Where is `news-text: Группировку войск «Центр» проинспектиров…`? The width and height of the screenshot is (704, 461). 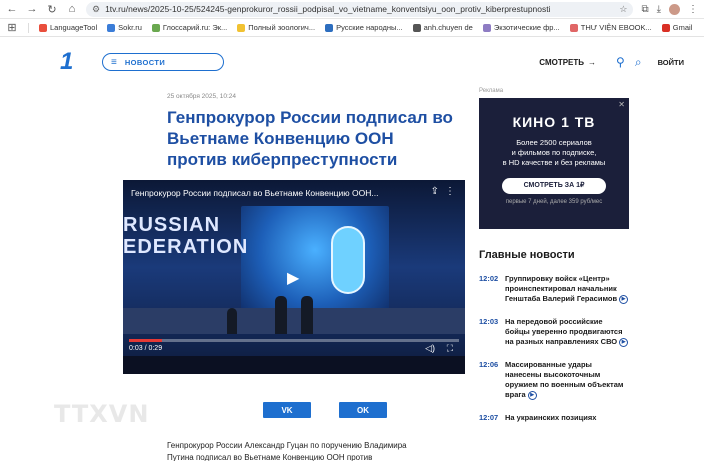
news-text: Группировку войск «Центр» проинспектиров… is located at coordinates (561, 288).